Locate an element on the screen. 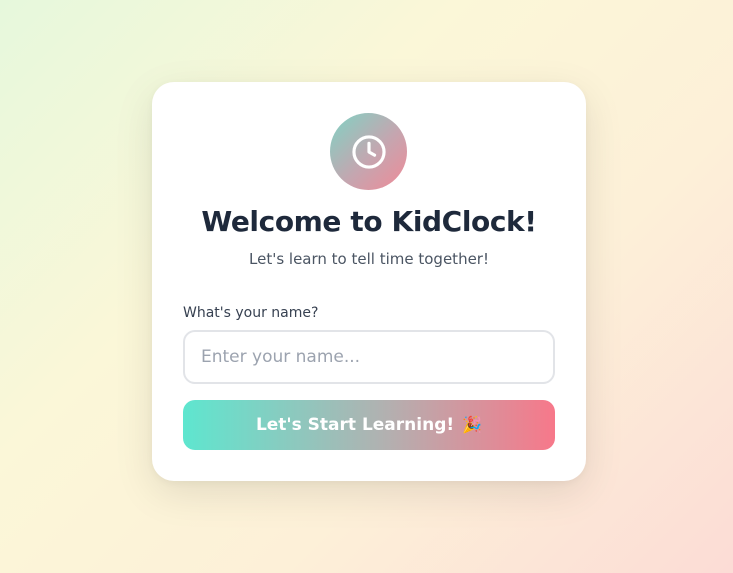 The image size is (733, 573). clock-logo is located at coordinates (368, 151).